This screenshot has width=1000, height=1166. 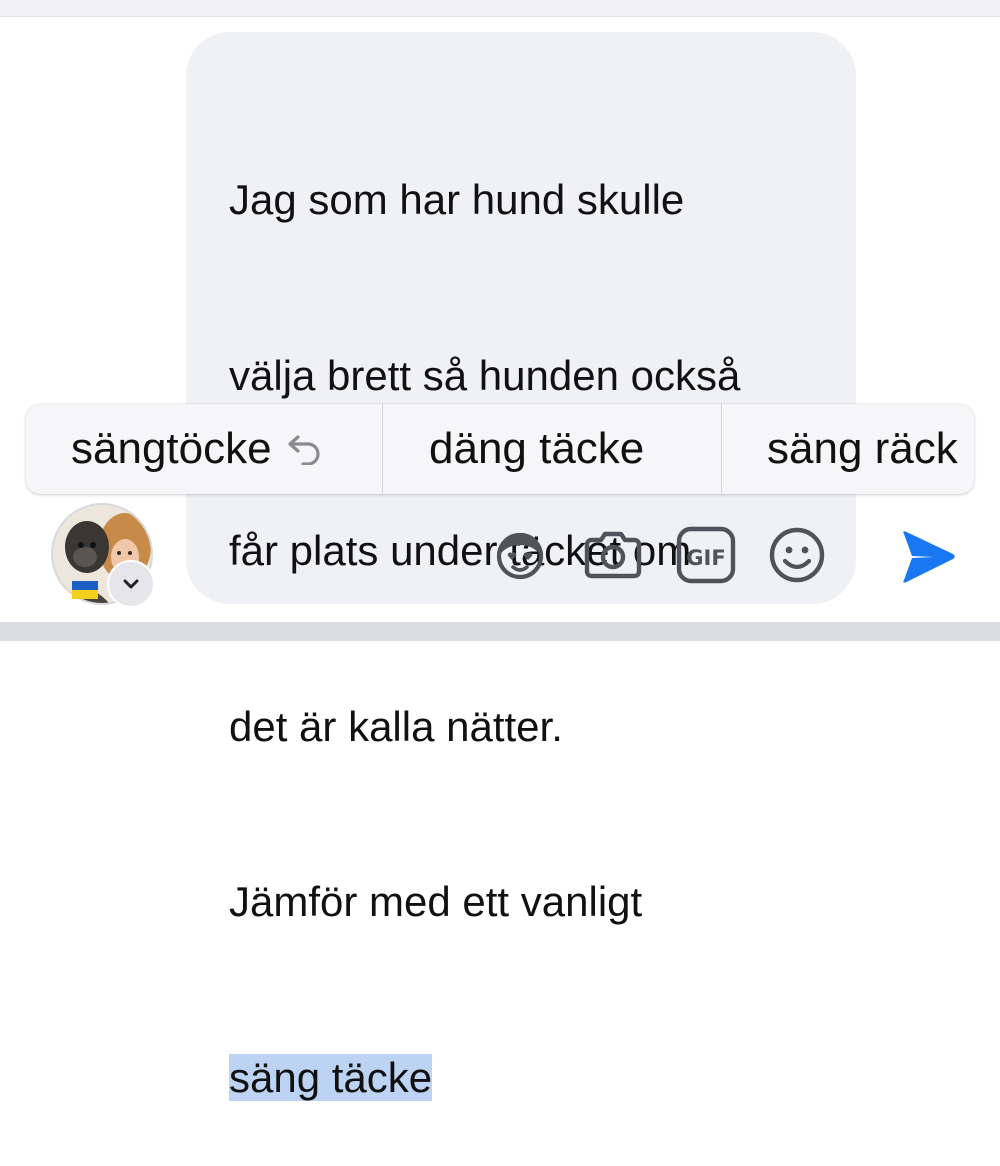 I want to click on top-divider, so click(x=500, y=8).